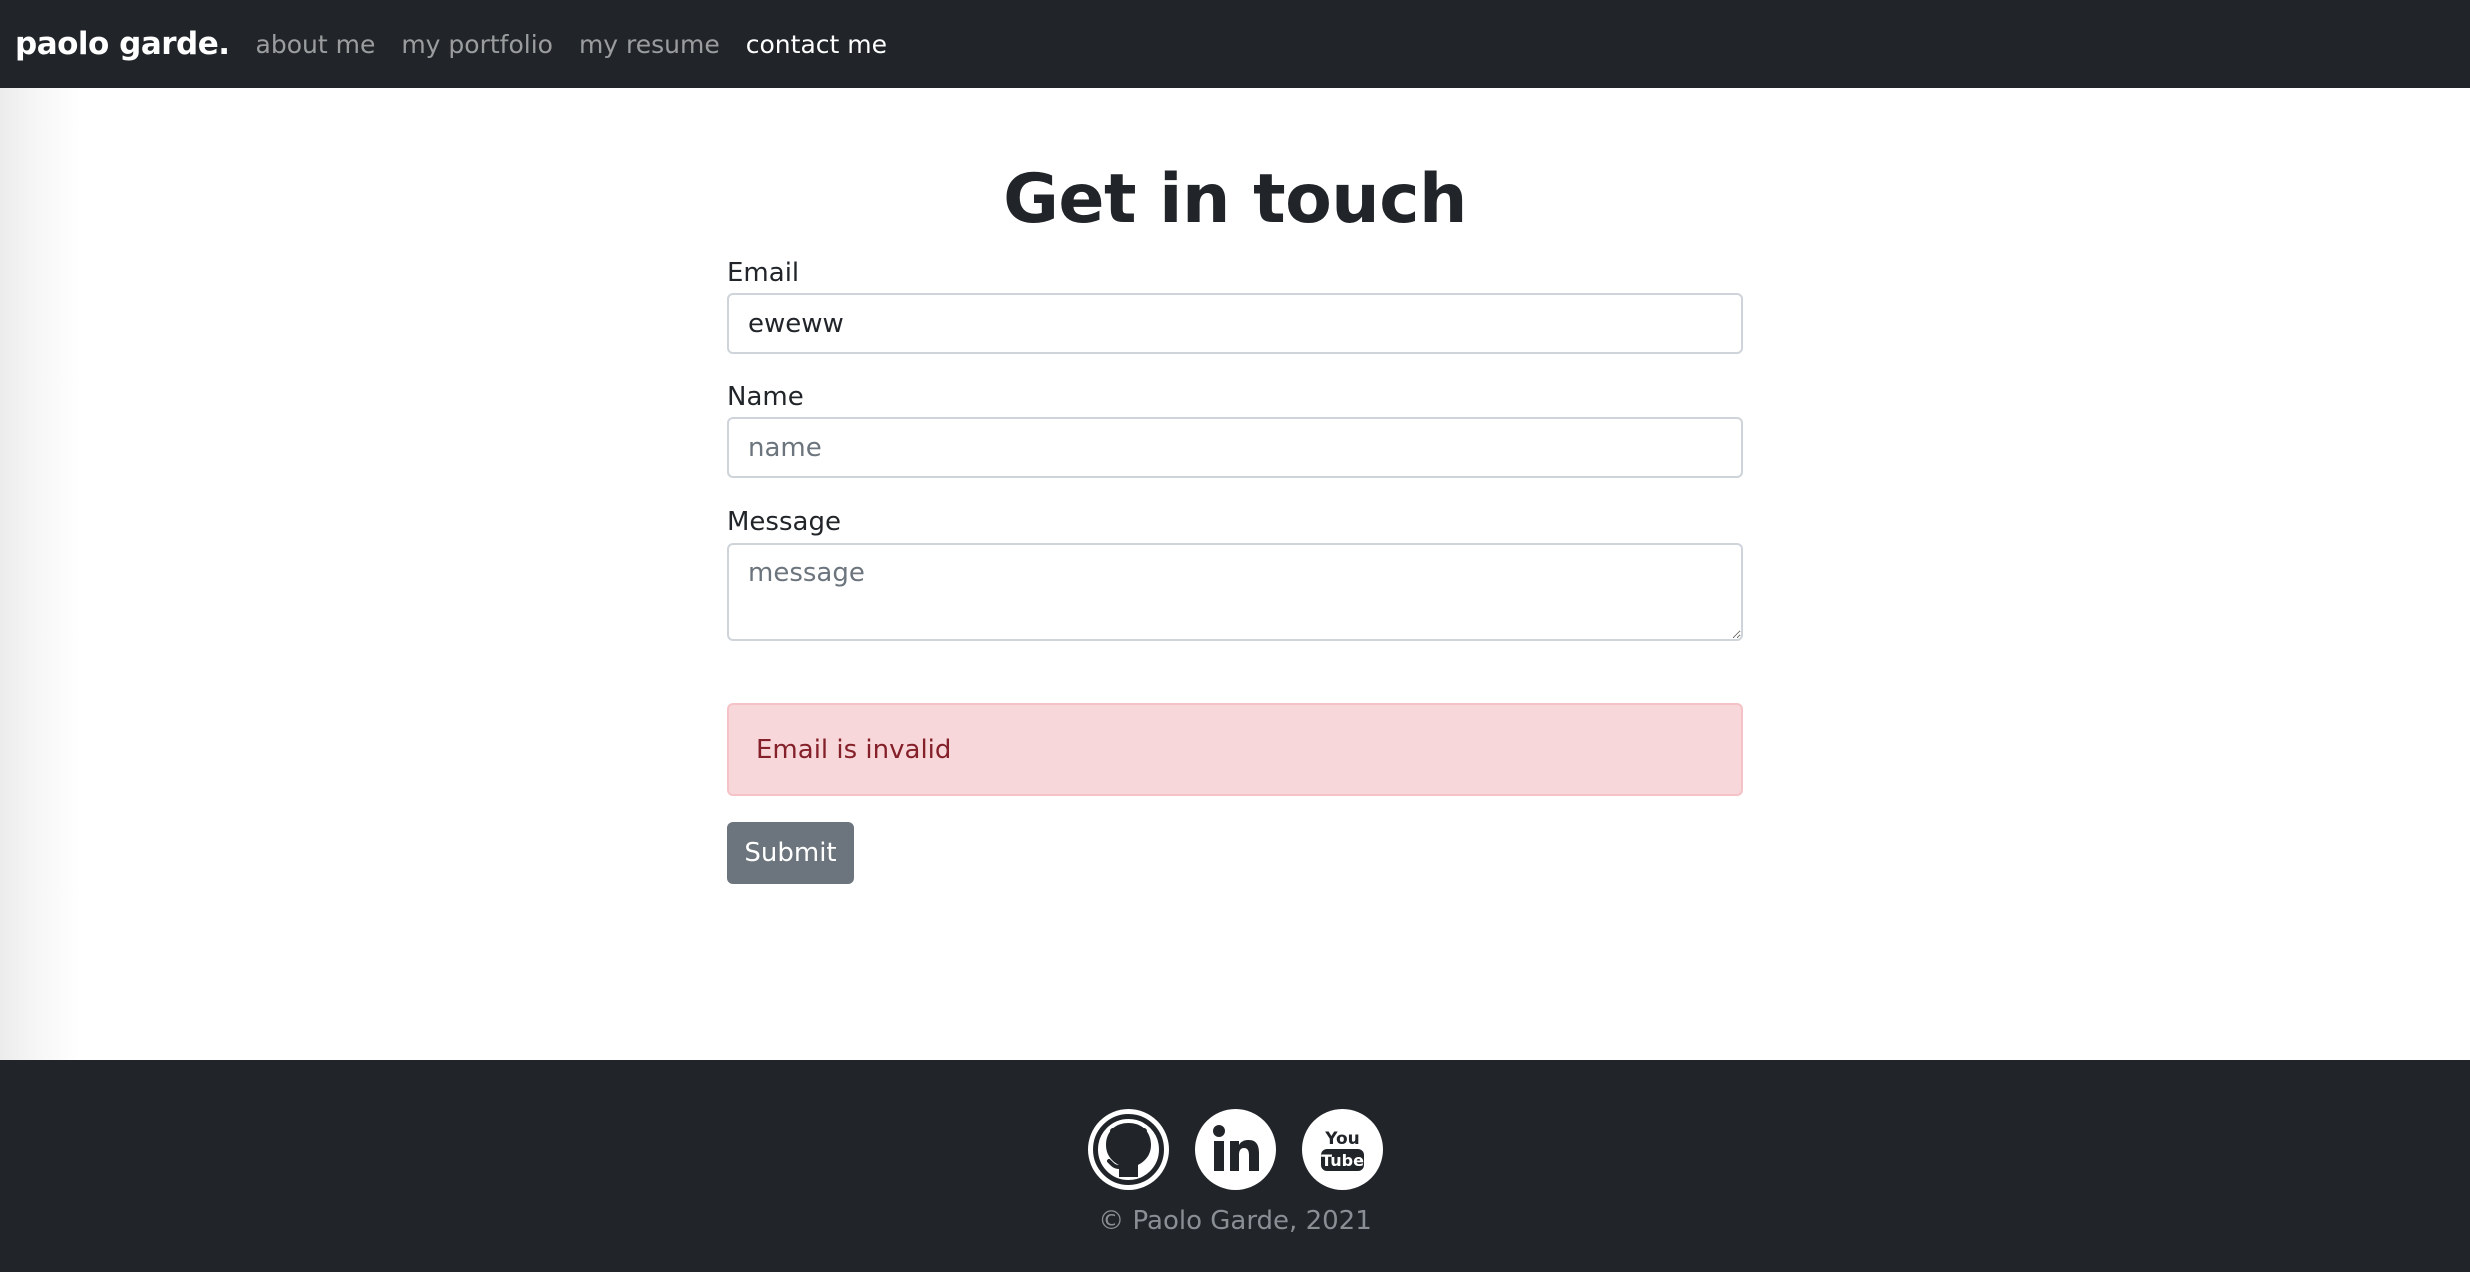  I want to click on github-icon, so click(1128, 1149).